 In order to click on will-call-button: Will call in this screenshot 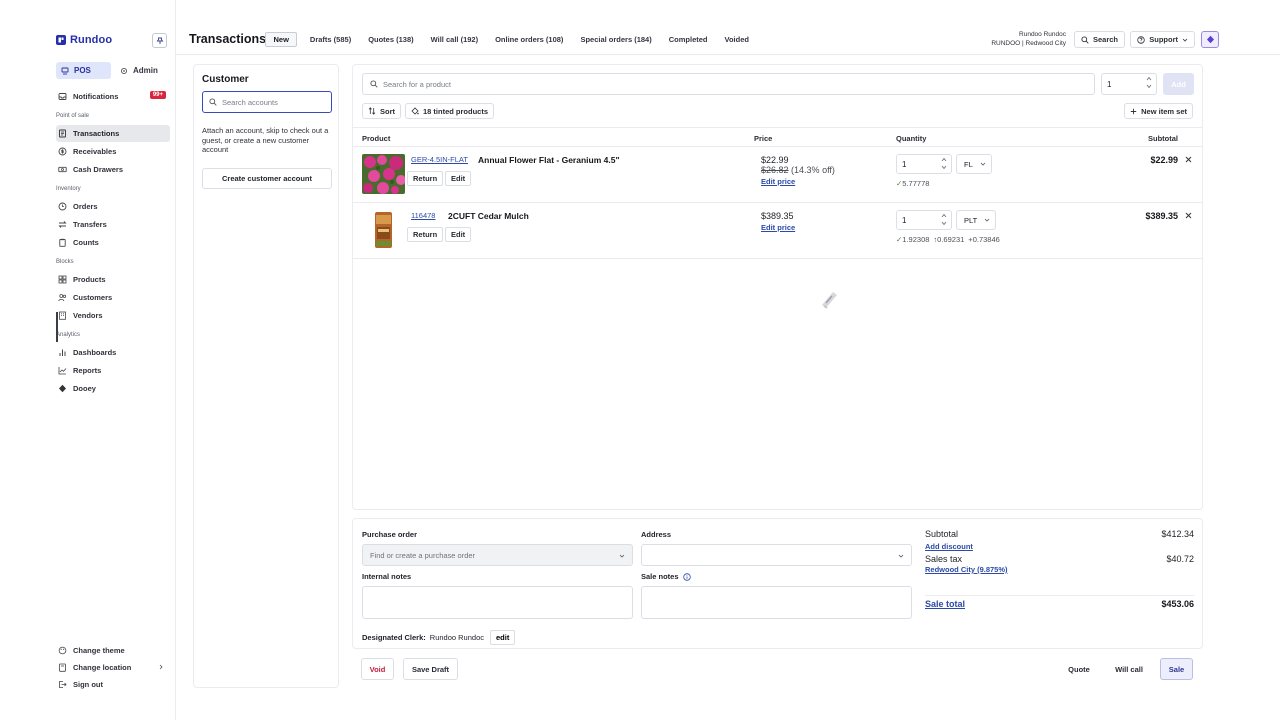, I will do `click(1129, 669)`.